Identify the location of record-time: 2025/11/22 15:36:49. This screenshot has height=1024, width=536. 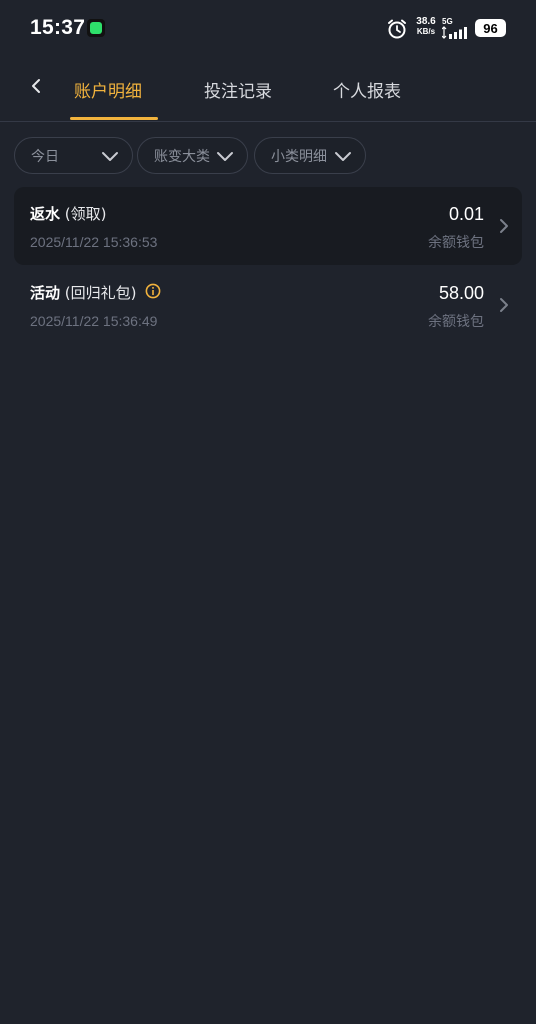
(94, 321).